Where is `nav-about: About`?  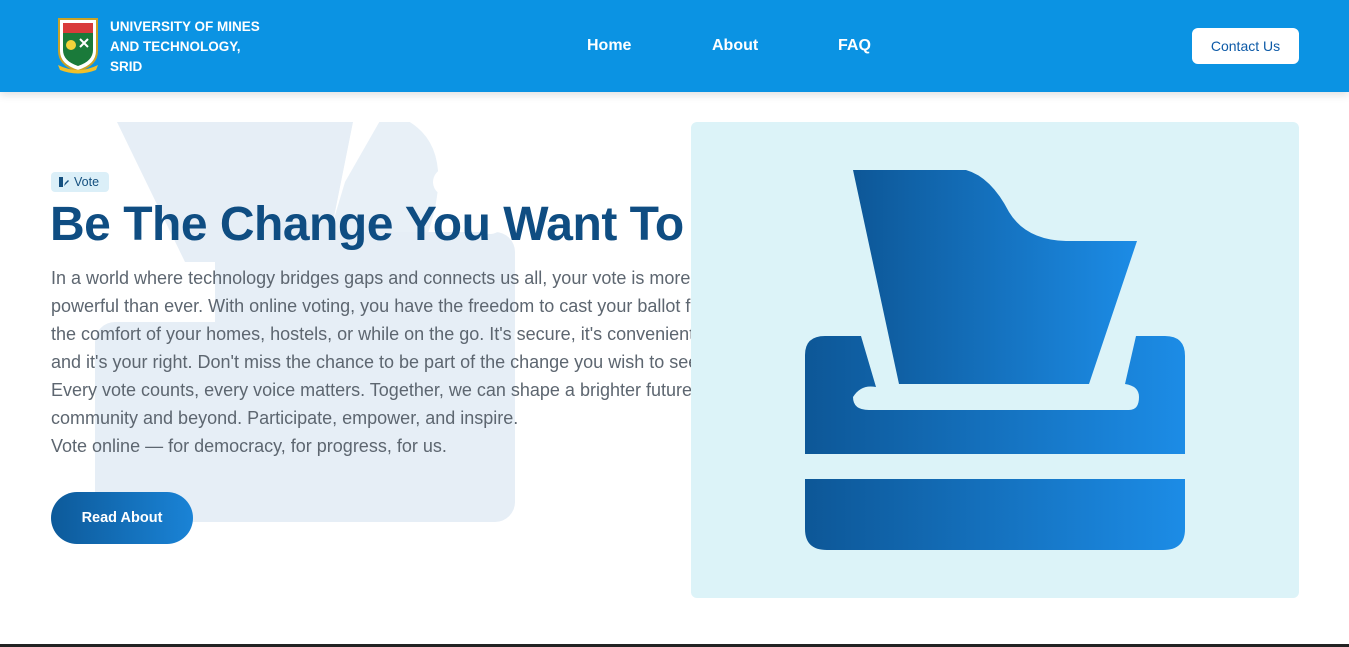
nav-about: About is located at coordinates (735, 46).